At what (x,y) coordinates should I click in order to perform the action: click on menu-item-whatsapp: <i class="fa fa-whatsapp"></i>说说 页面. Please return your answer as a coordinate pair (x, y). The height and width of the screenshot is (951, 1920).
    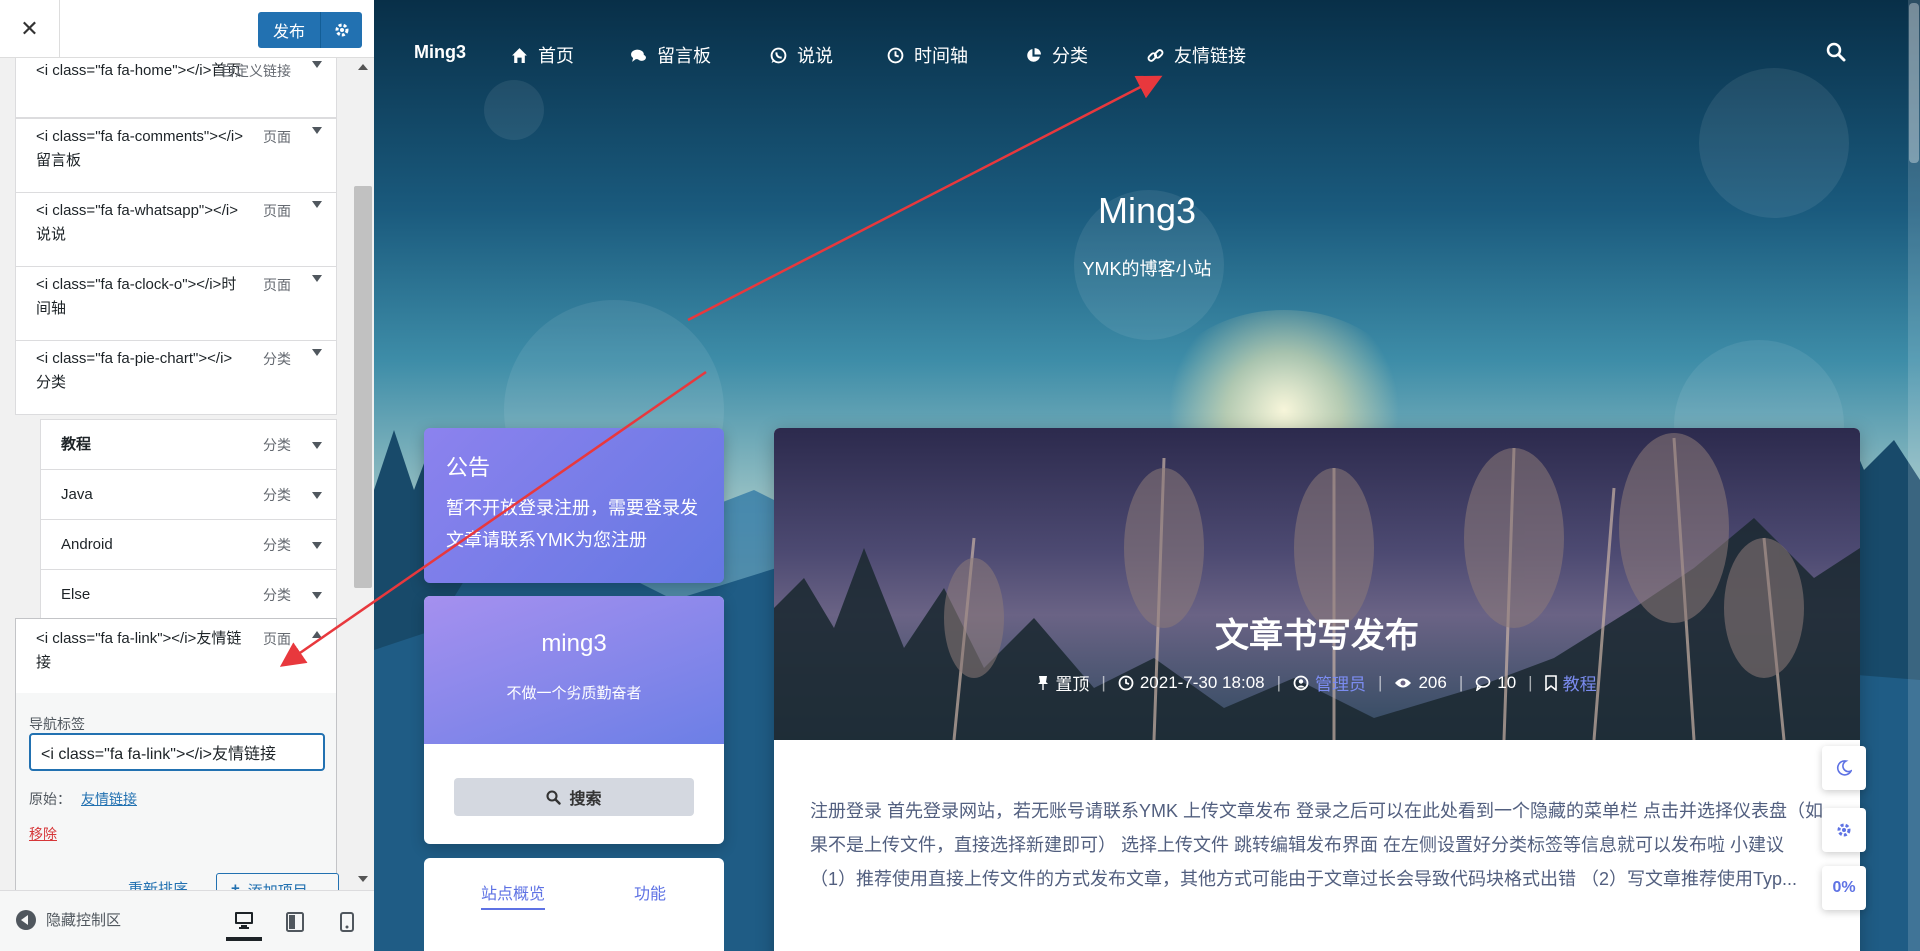
    Looking at the image, I should click on (176, 229).